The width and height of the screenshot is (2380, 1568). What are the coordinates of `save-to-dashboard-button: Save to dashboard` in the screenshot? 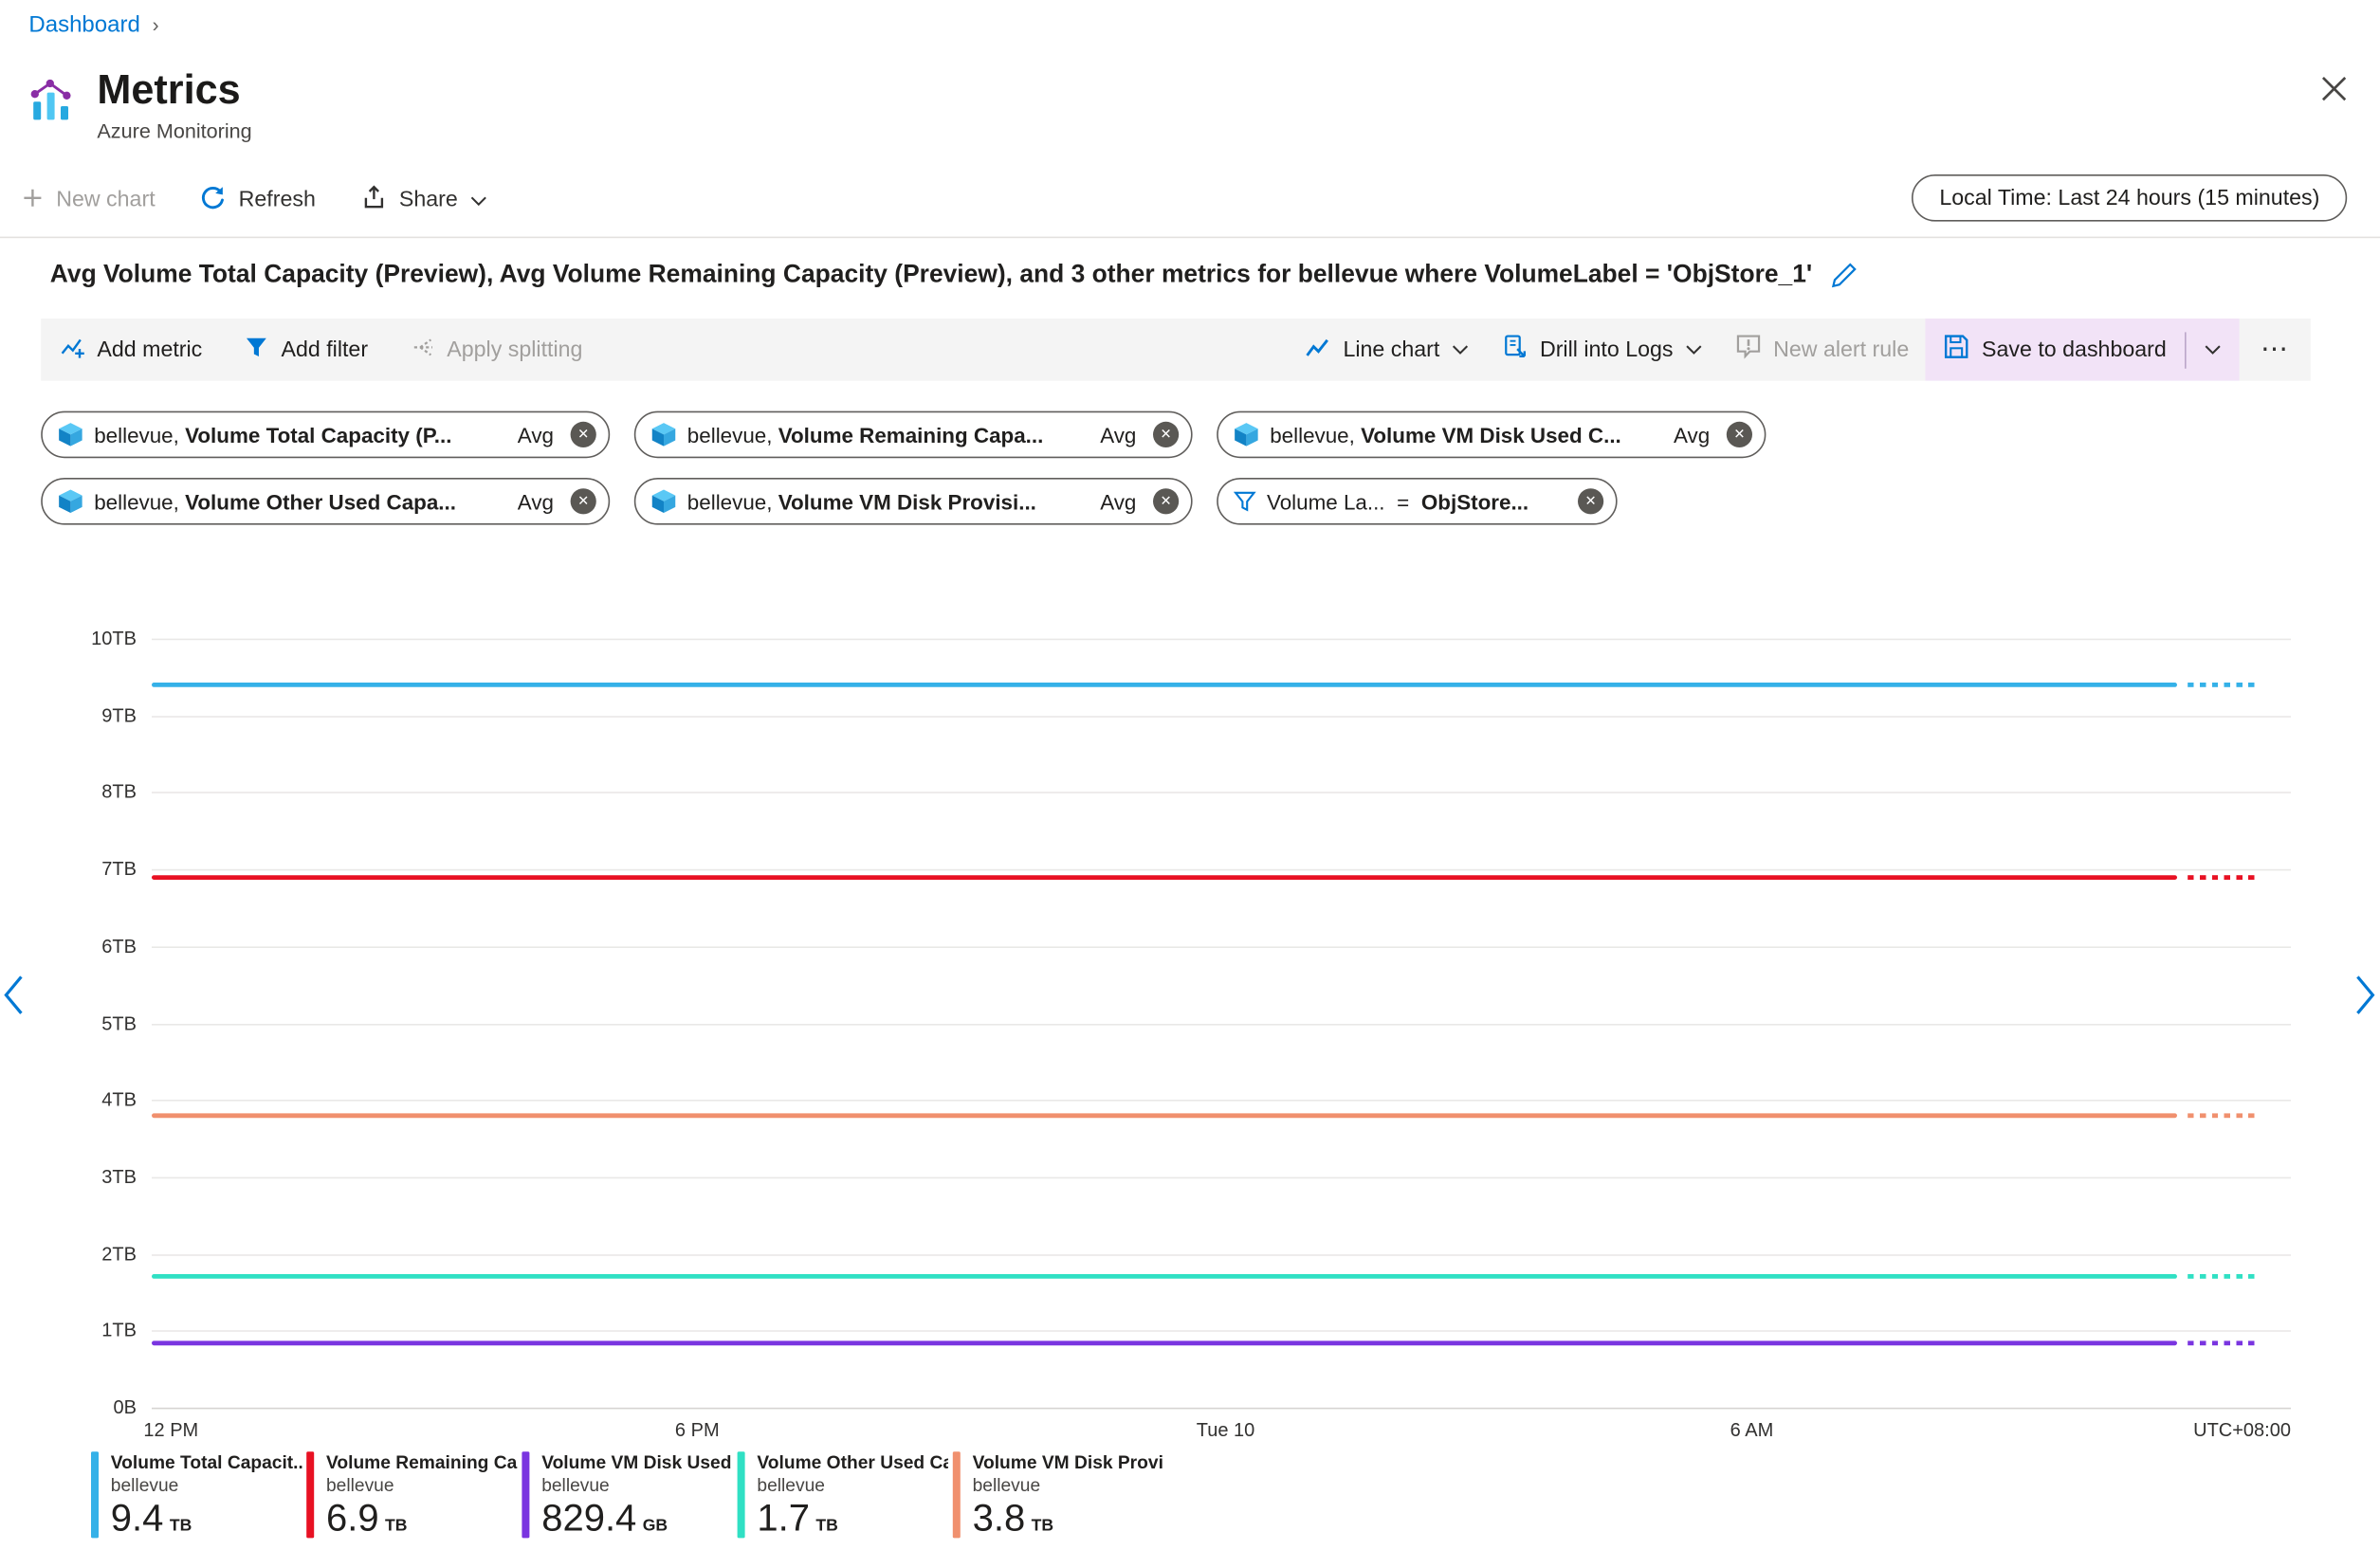 It's located at (2055, 350).